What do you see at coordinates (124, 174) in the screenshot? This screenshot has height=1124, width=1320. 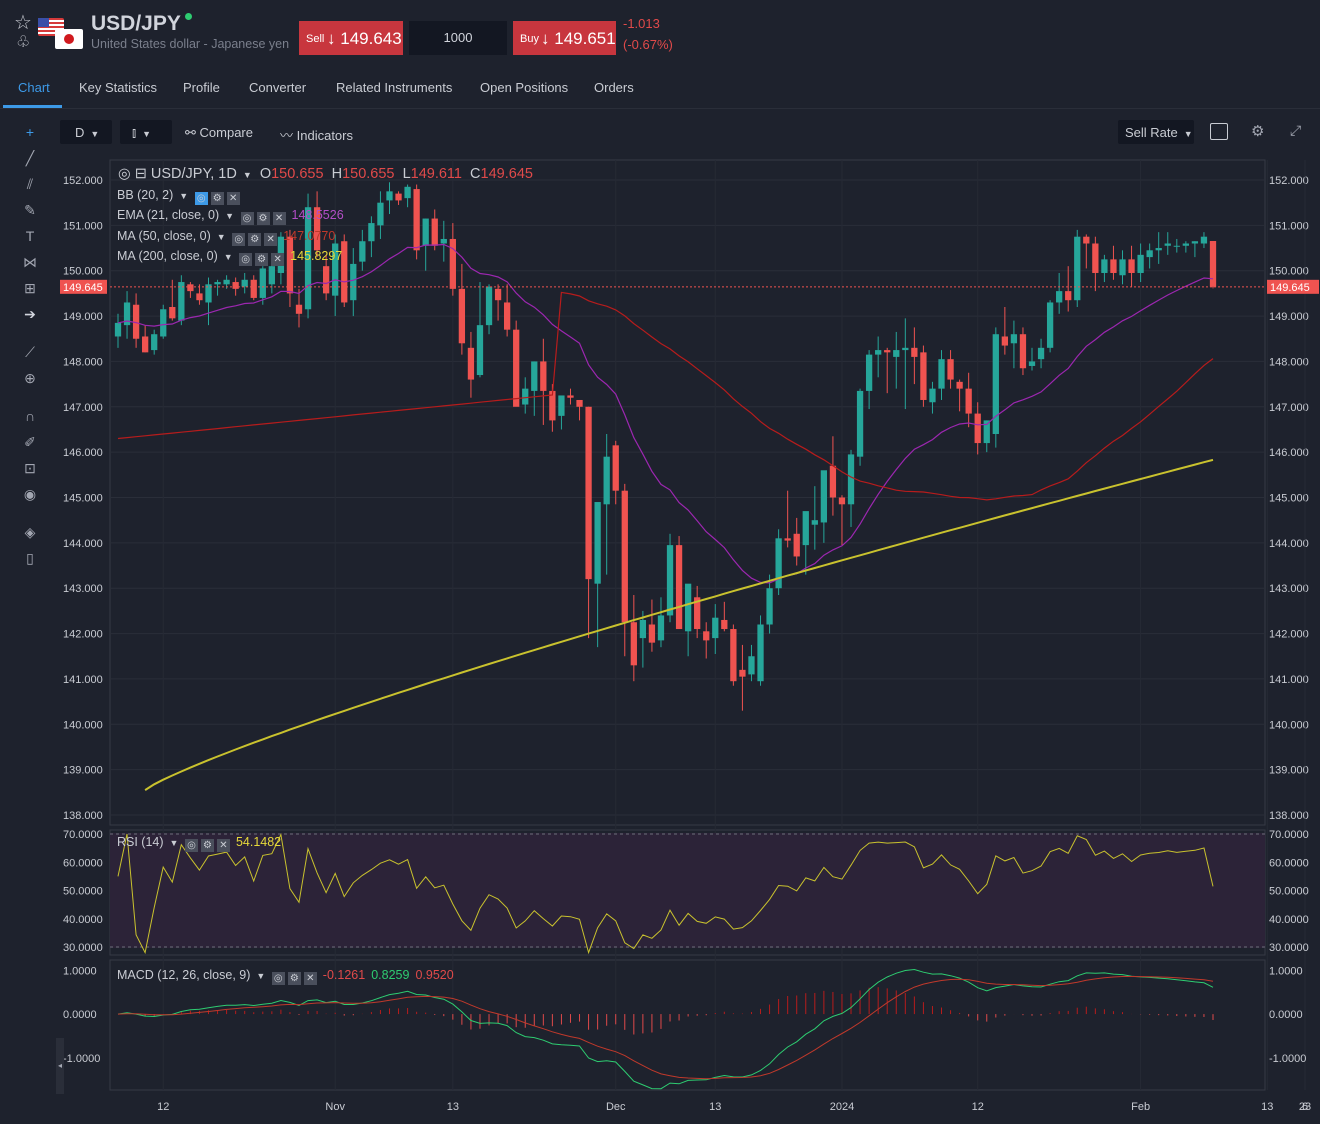 I see `legend-eye-icon: ◎` at bounding box center [124, 174].